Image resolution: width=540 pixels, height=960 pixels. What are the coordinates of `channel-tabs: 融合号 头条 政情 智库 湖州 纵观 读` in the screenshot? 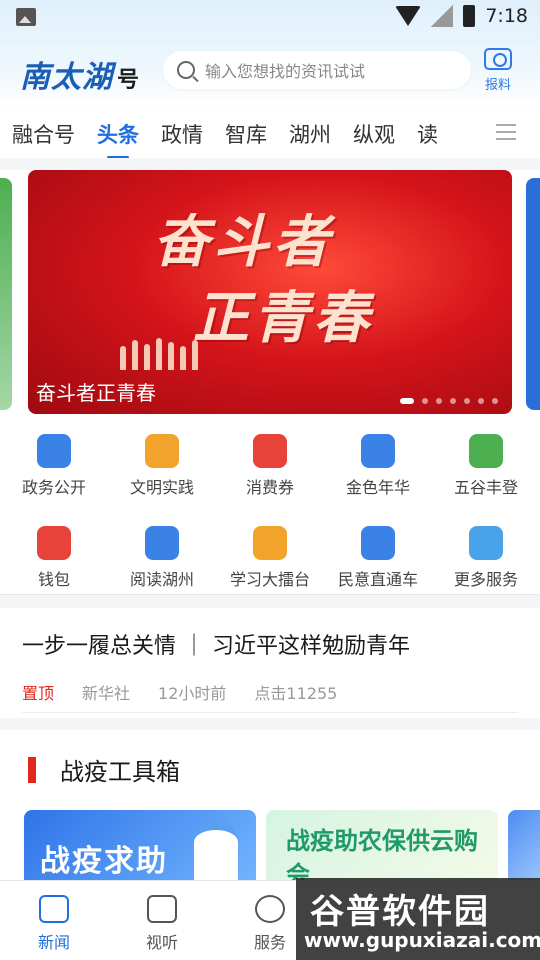 It's located at (270, 134).